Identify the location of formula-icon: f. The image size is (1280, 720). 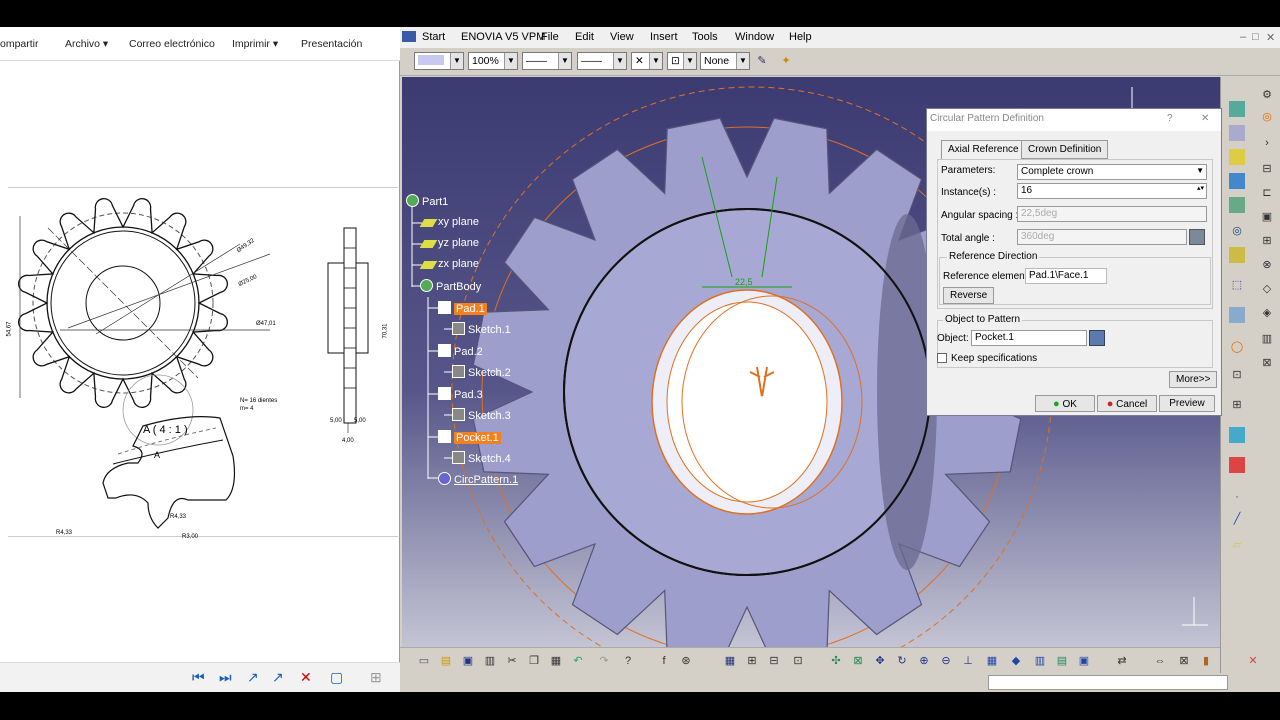
(664, 661).